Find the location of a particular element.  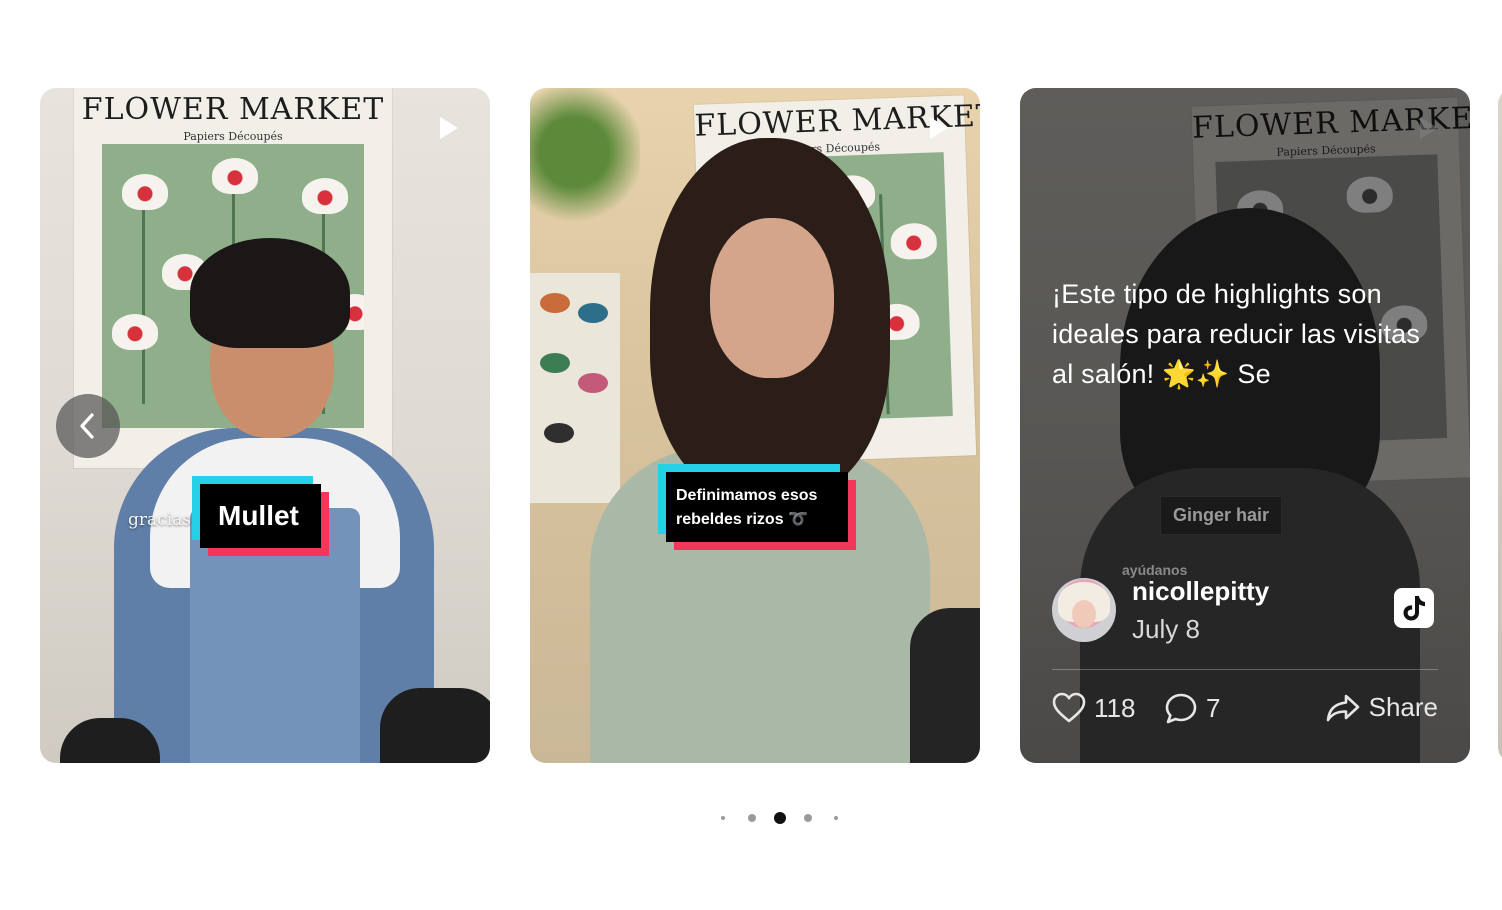

tiktok-logo-icon is located at coordinates (1414, 608).